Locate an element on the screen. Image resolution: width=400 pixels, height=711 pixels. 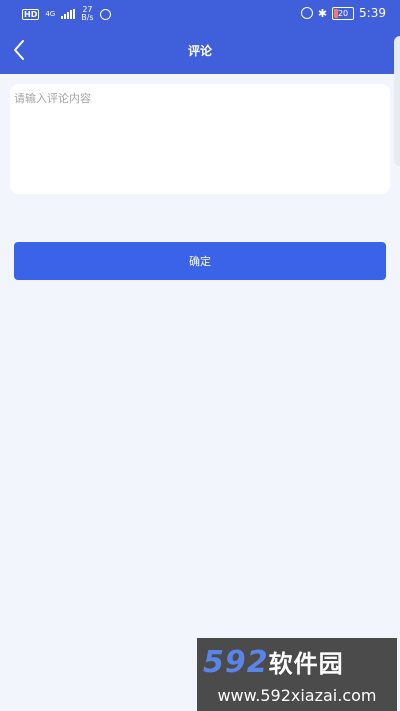
sync-icon is located at coordinates (105, 14).